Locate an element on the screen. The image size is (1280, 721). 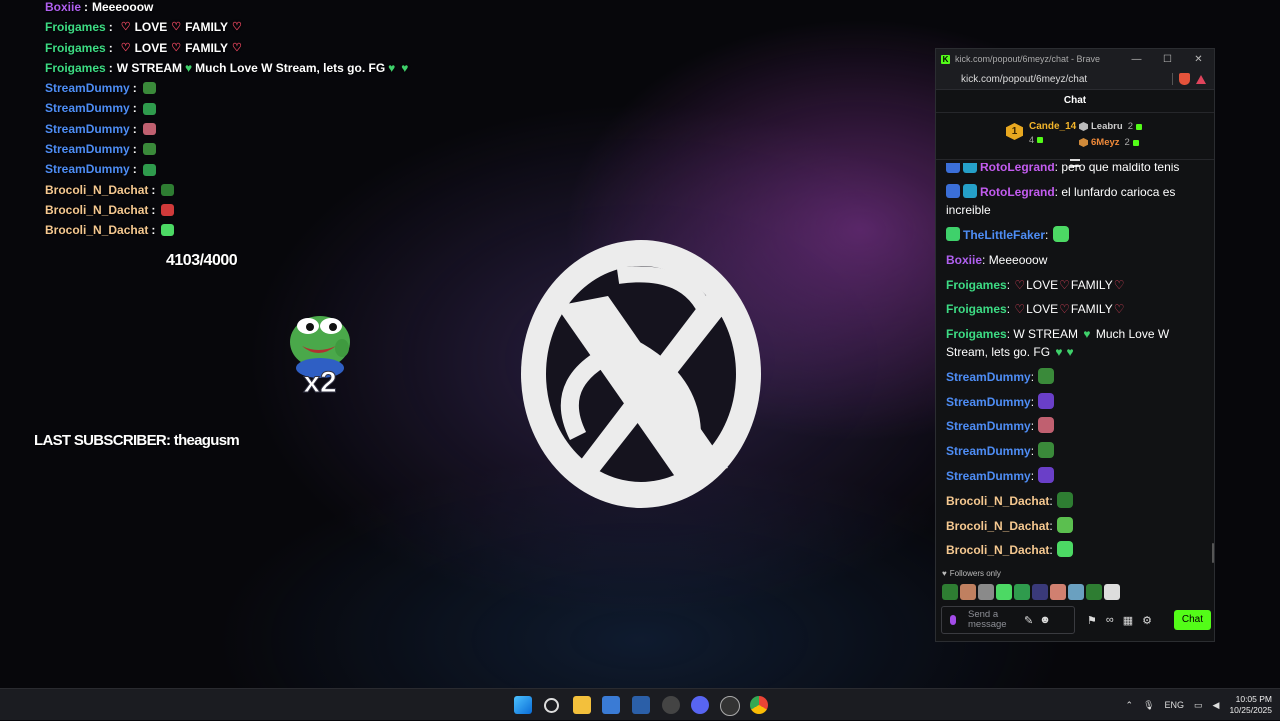
chat-message-text: W STREAM is located at coordinates (1047, 334).